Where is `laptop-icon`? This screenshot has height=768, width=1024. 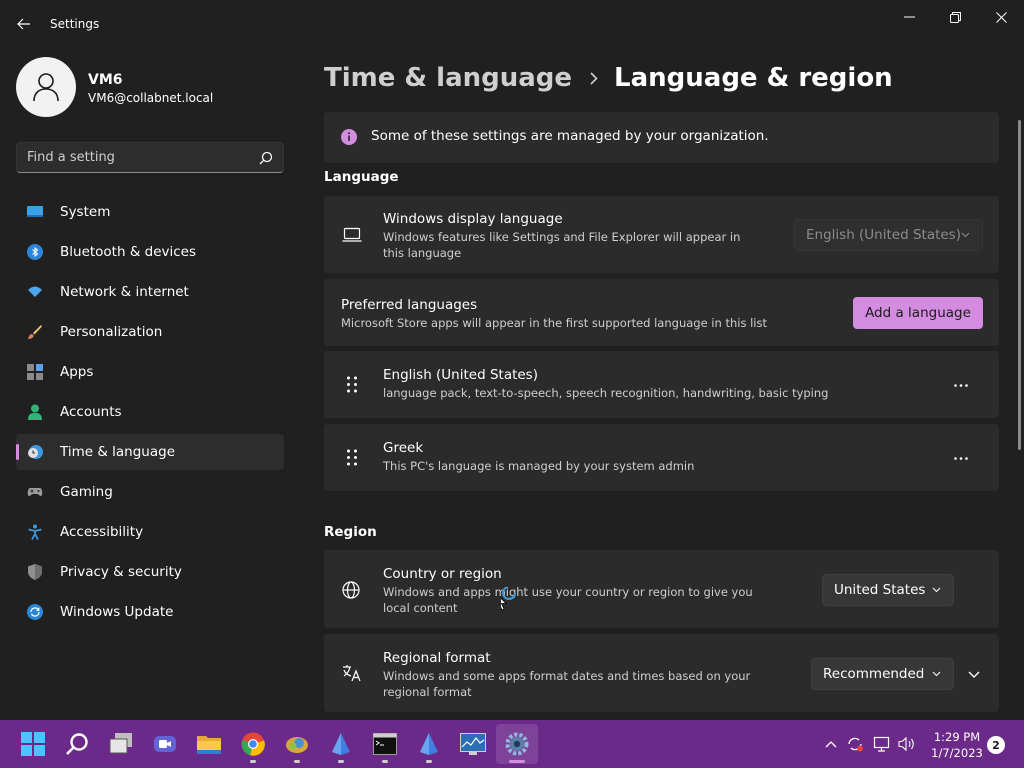 laptop-icon is located at coordinates (352, 234).